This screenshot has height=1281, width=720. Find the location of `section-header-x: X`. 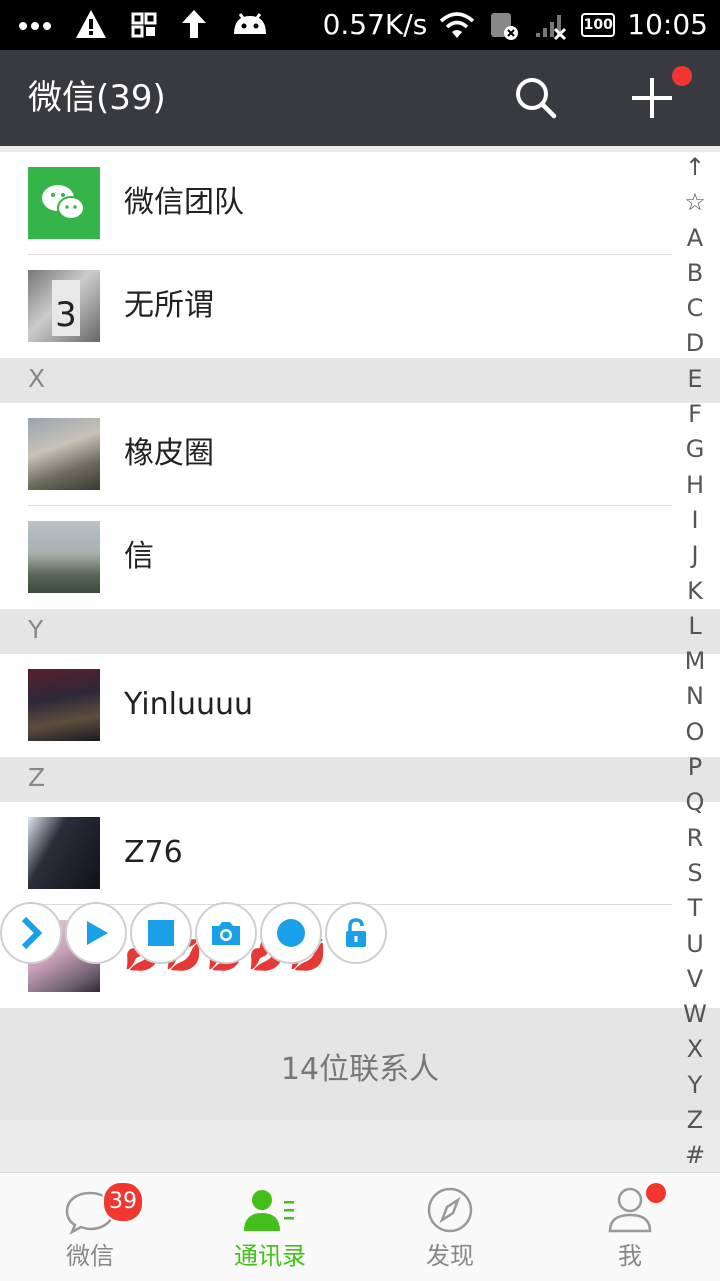

section-header-x: X is located at coordinates (360, 380).